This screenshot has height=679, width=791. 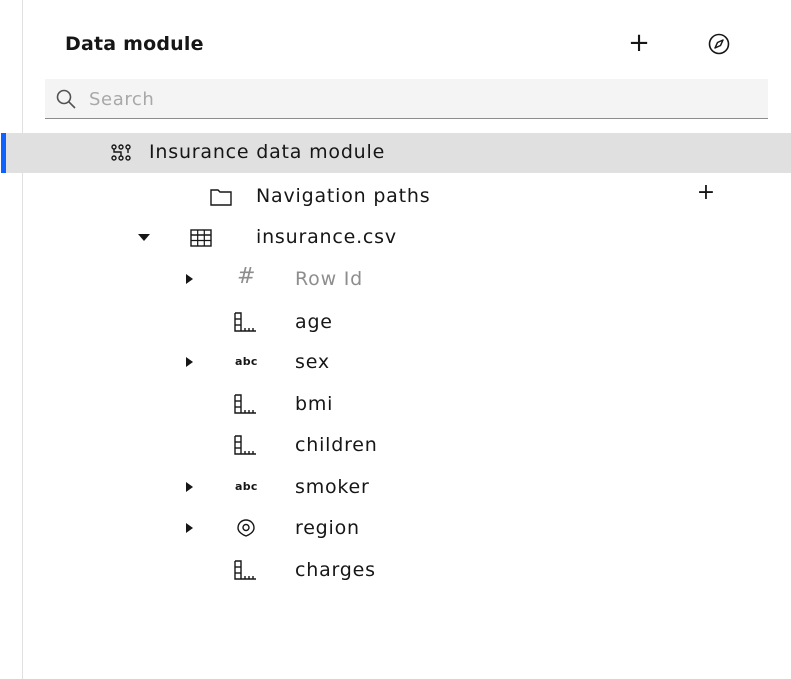 What do you see at coordinates (201, 238) in the screenshot?
I see `table-icon` at bounding box center [201, 238].